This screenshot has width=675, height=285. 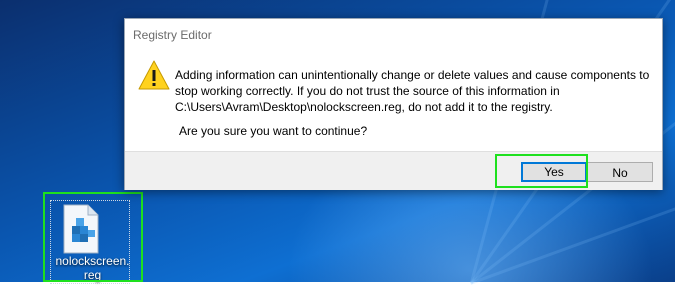 What do you see at coordinates (273, 131) in the screenshot?
I see `dialog-question: Are you sure you want to continue?` at bounding box center [273, 131].